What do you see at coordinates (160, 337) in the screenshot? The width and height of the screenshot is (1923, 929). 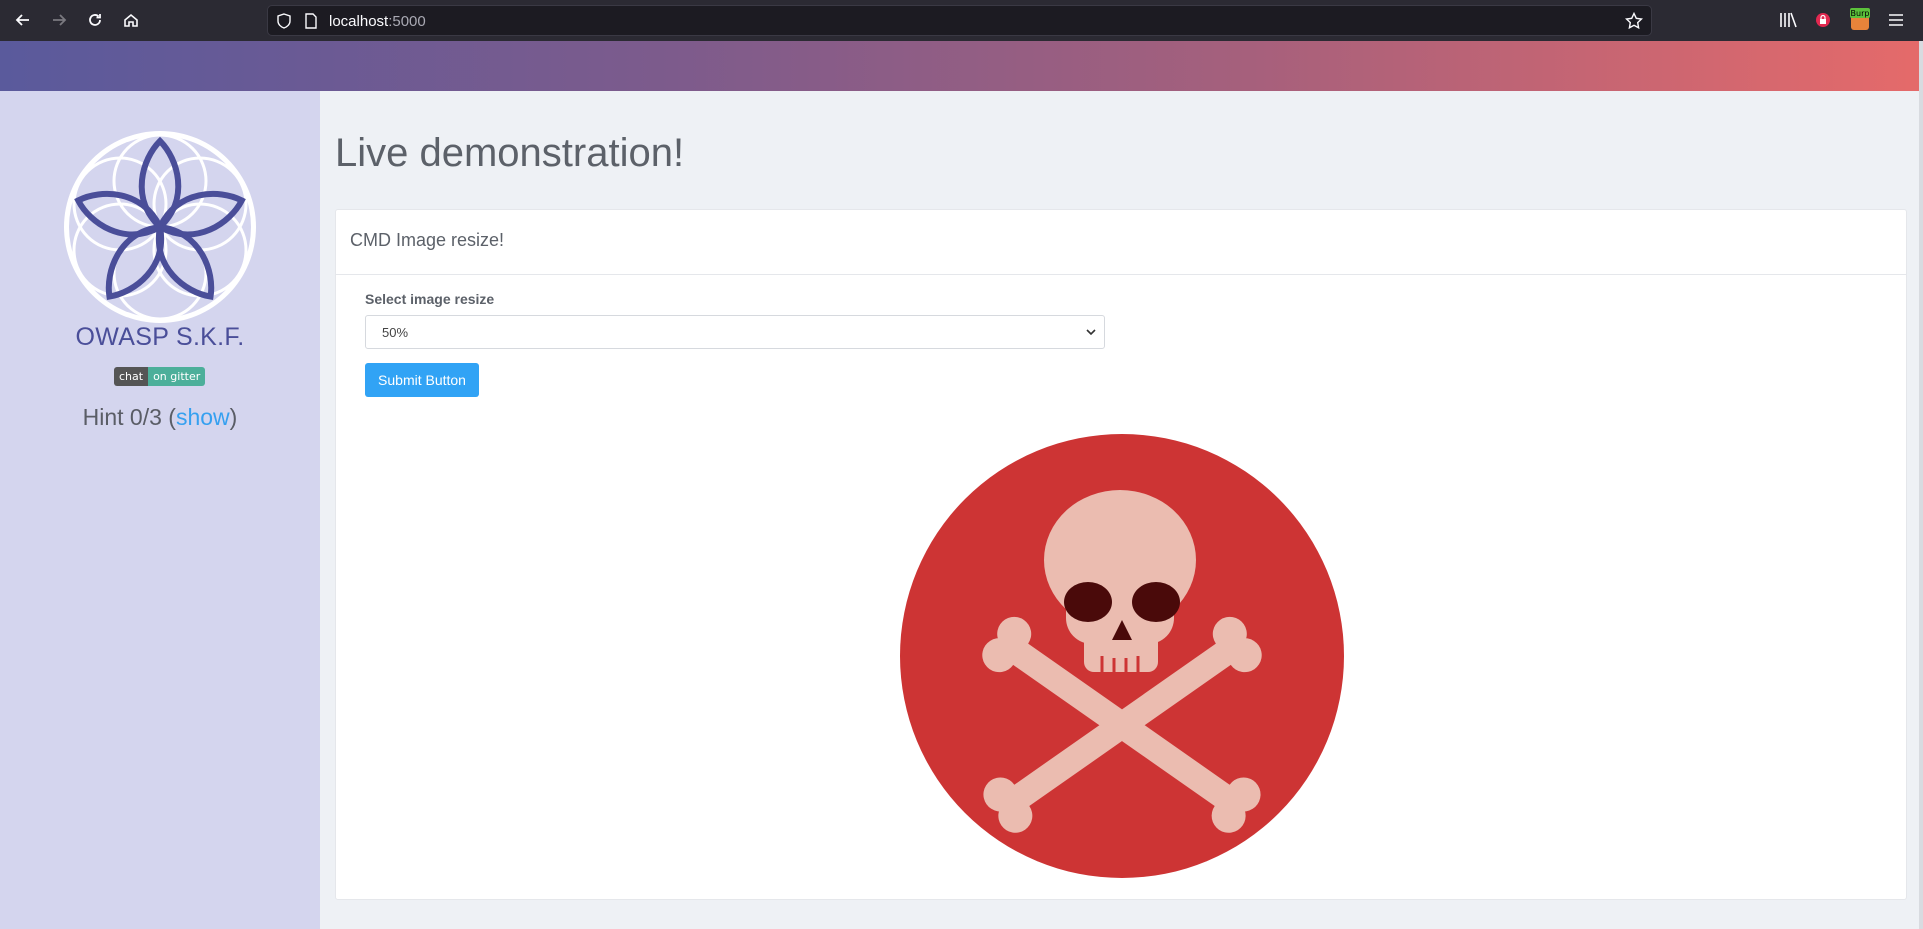 I see `brand-title: OWASP S.K.F.` at bounding box center [160, 337].